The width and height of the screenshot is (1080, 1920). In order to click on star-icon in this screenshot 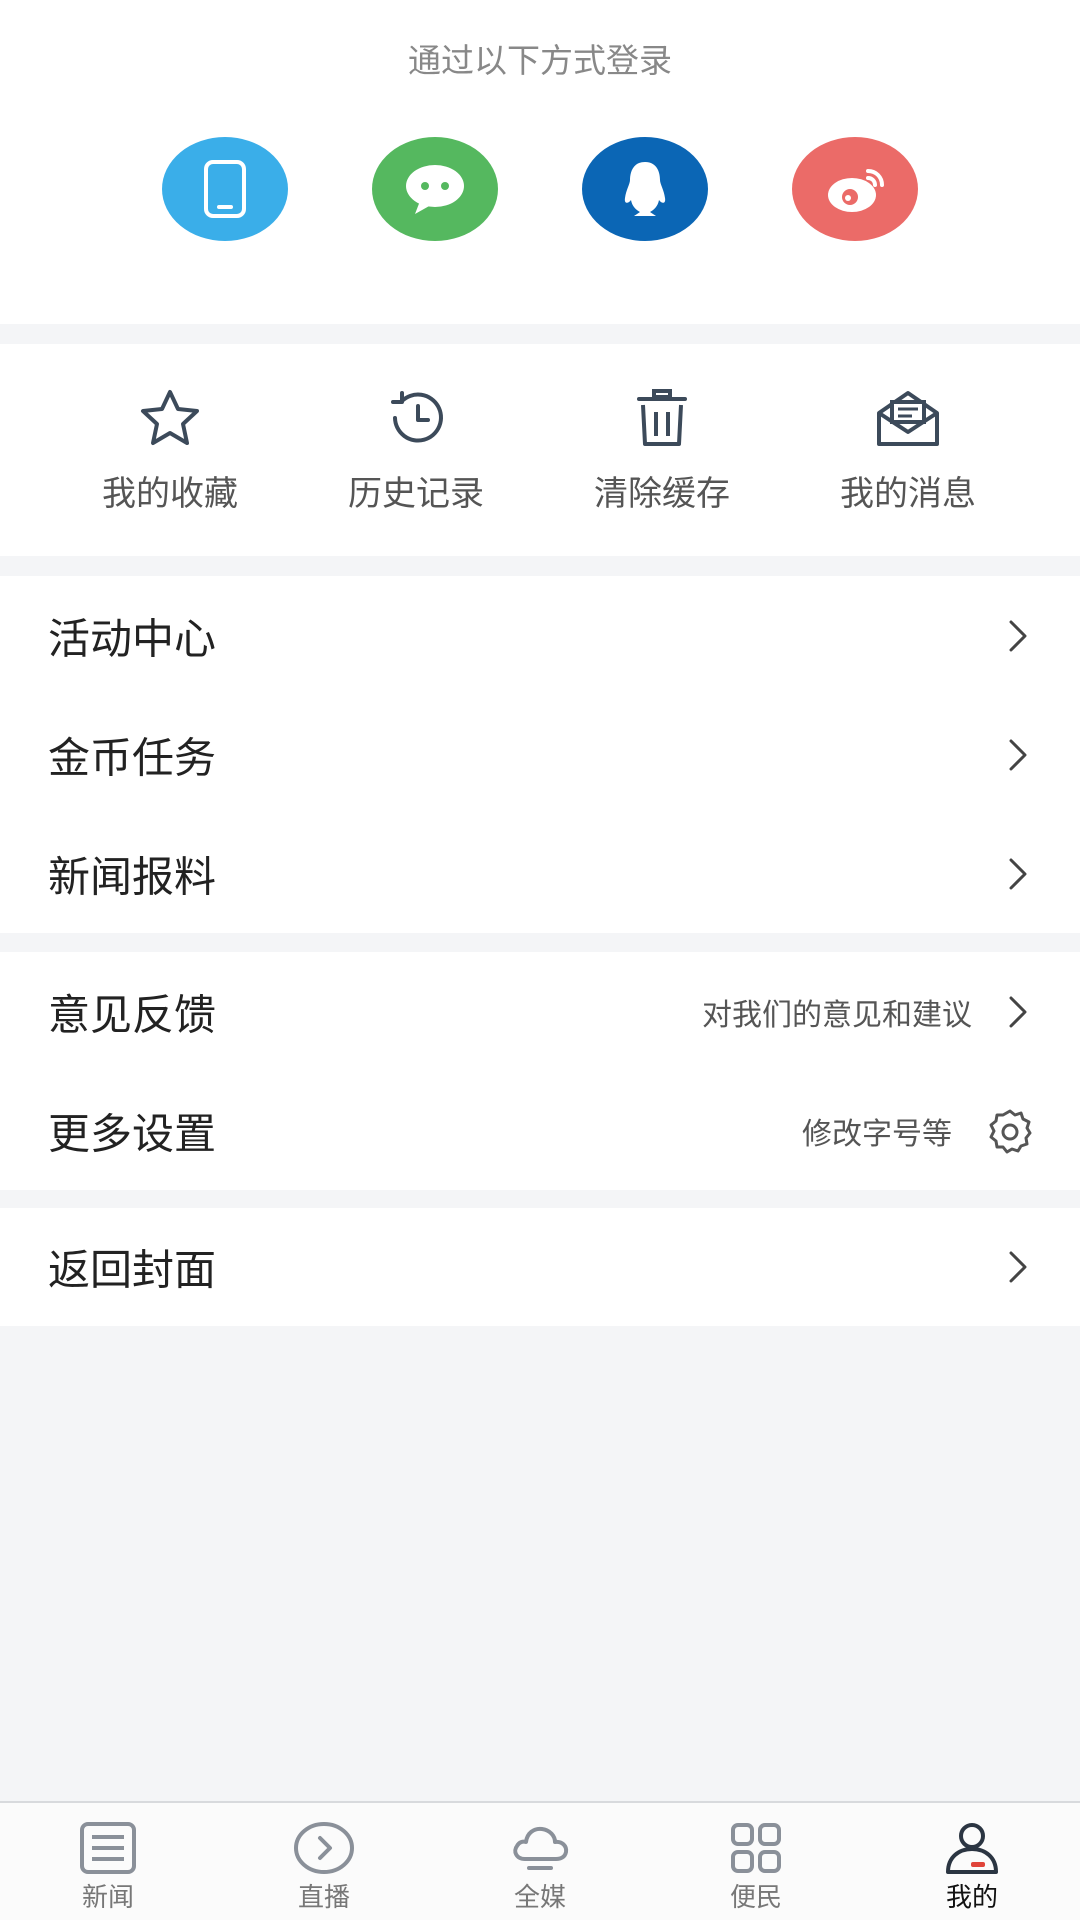, I will do `click(170, 417)`.